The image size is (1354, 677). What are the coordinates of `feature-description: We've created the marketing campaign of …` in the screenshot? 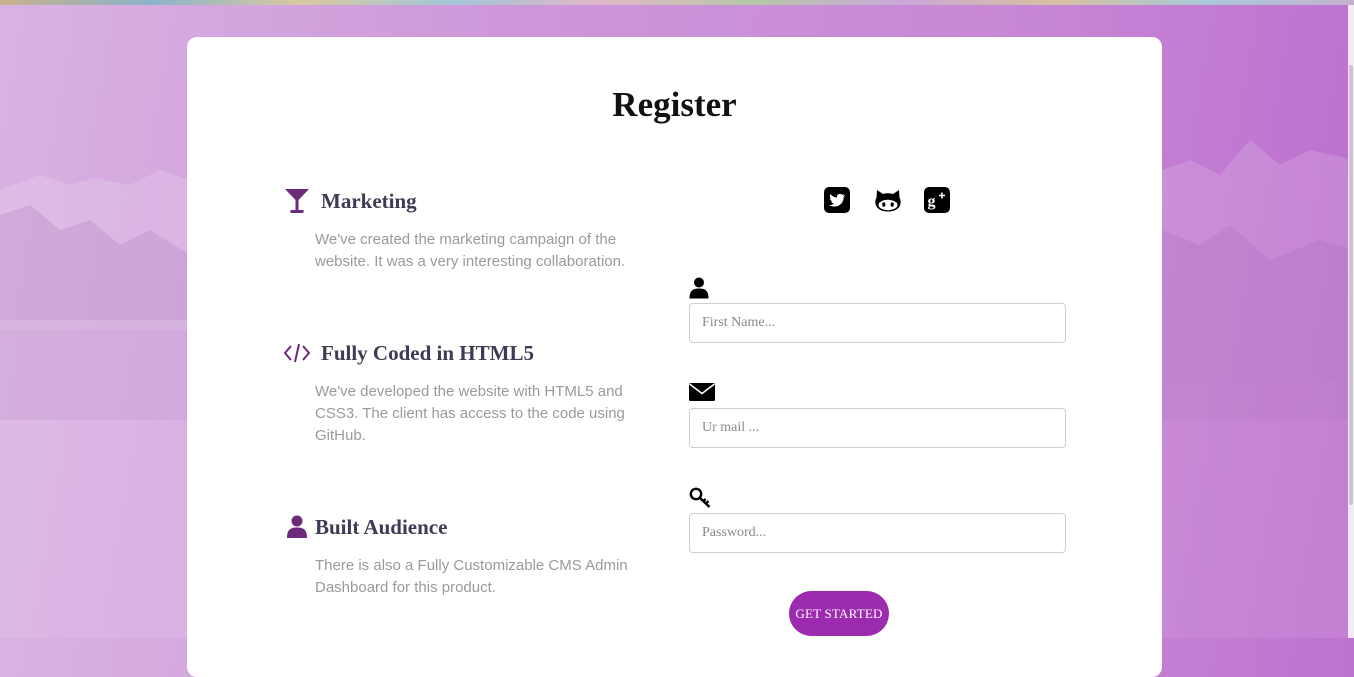 It's located at (470, 250).